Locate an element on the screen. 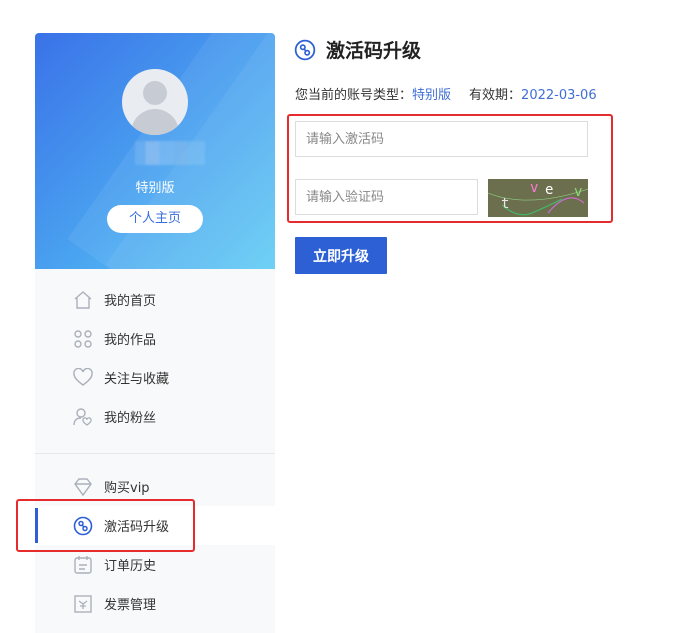 Image resolution: width=700 pixels, height=633 pixels. blurred-username is located at coordinates (170, 153).